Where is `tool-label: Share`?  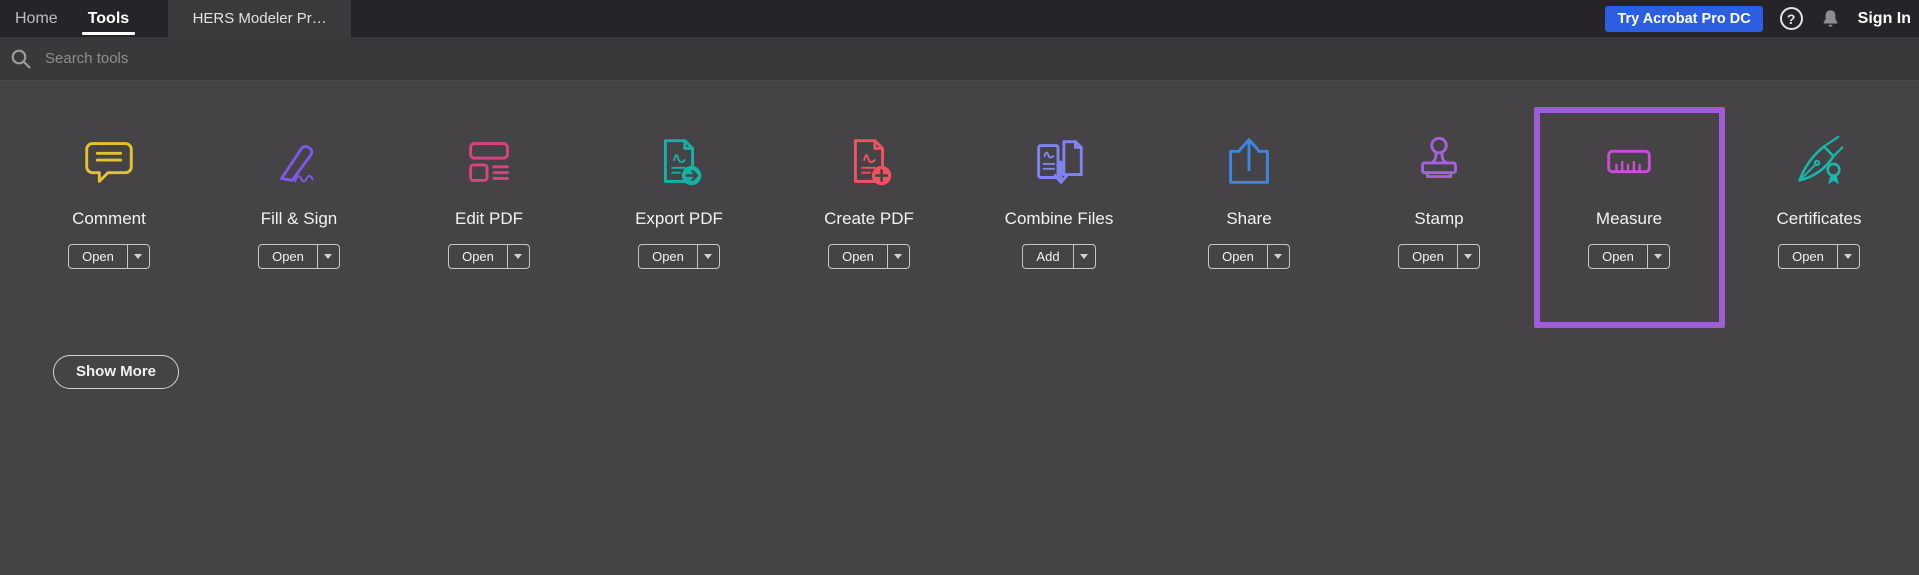 tool-label: Share is located at coordinates (1249, 218).